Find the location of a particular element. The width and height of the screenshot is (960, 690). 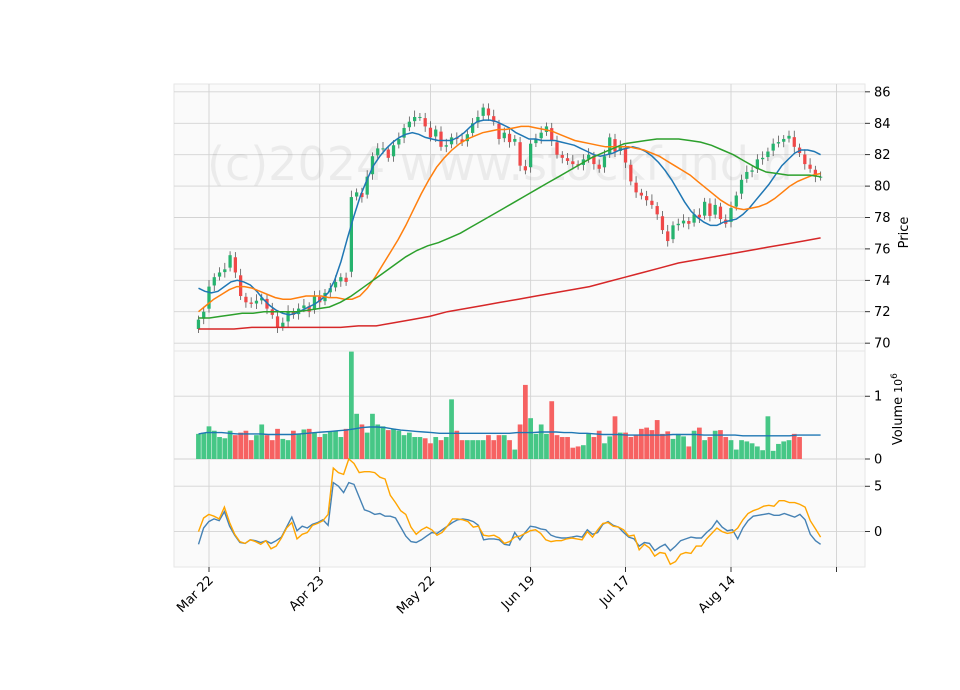

x-tick-label: Mar 22 is located at coordinates (195, 594).